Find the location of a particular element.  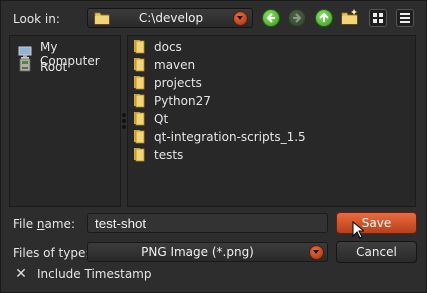

list-item: qt-integration-scripts_1.5 is located at coordinates (219, 137).